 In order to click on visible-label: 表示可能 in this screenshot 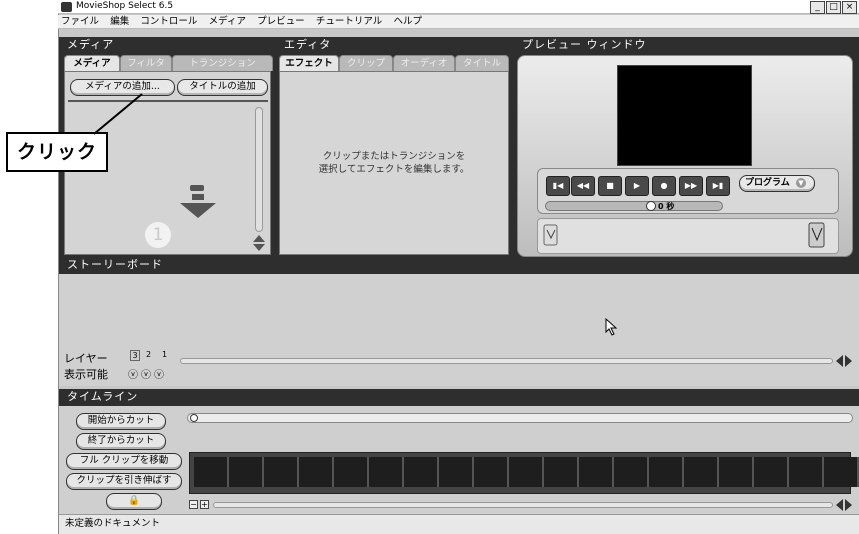, I will do `click(86, 374)`.